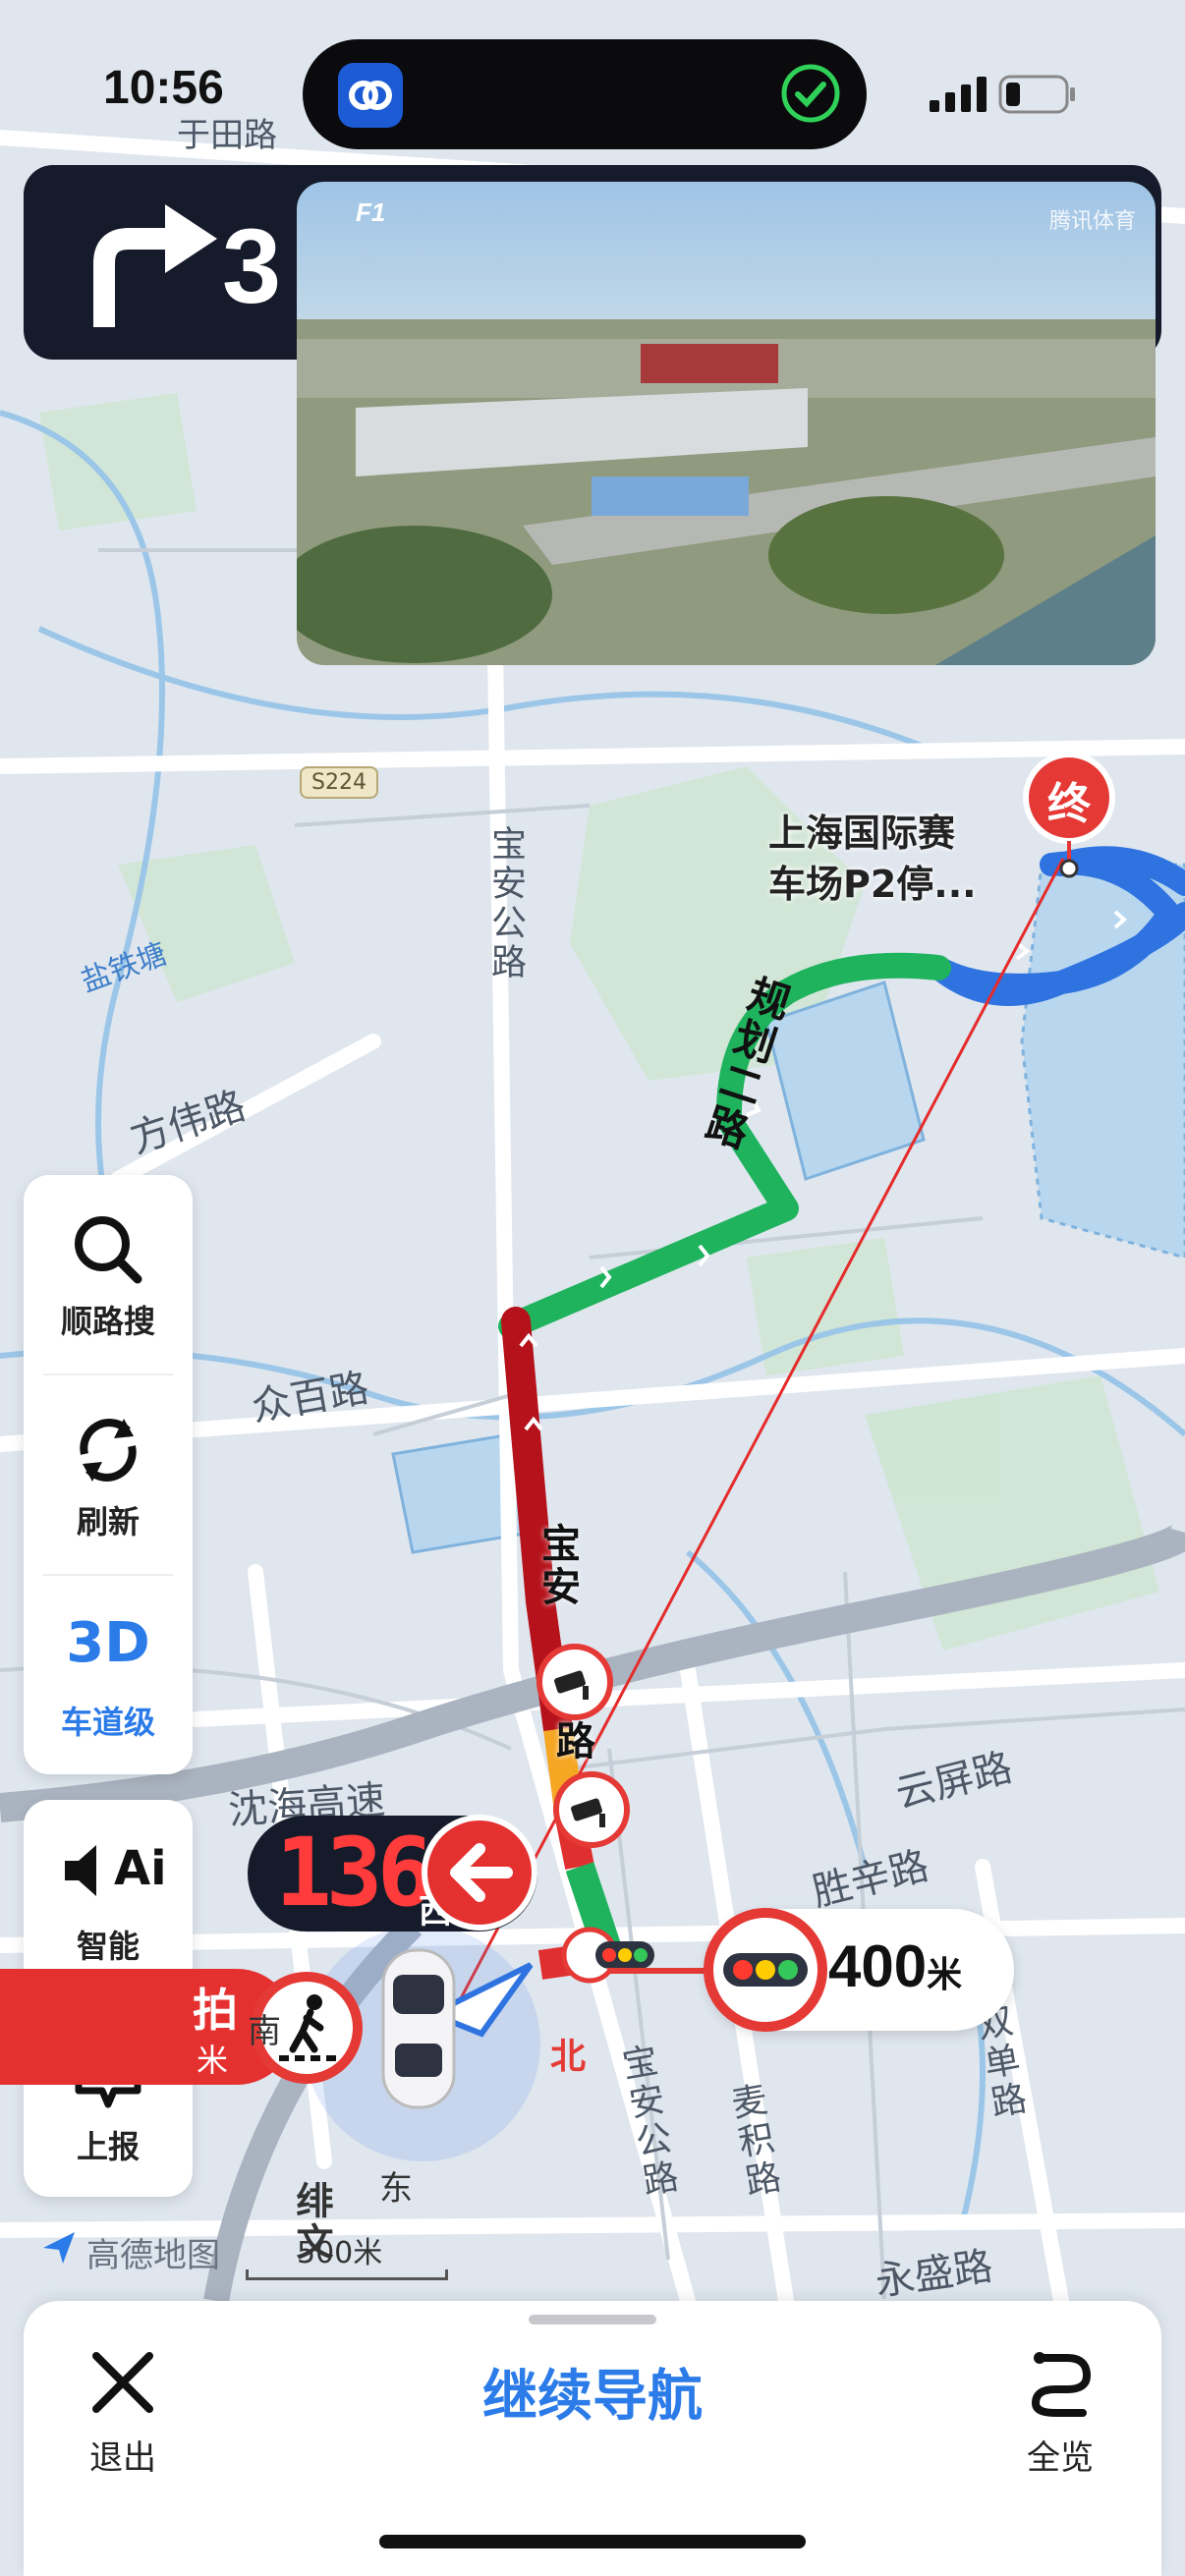 This screenshot has height=2576, width=1185. Describe the element at coordinates (108, 1898) in the screenshot. I see `ai-assistant-button: Ai 智能` at that location.